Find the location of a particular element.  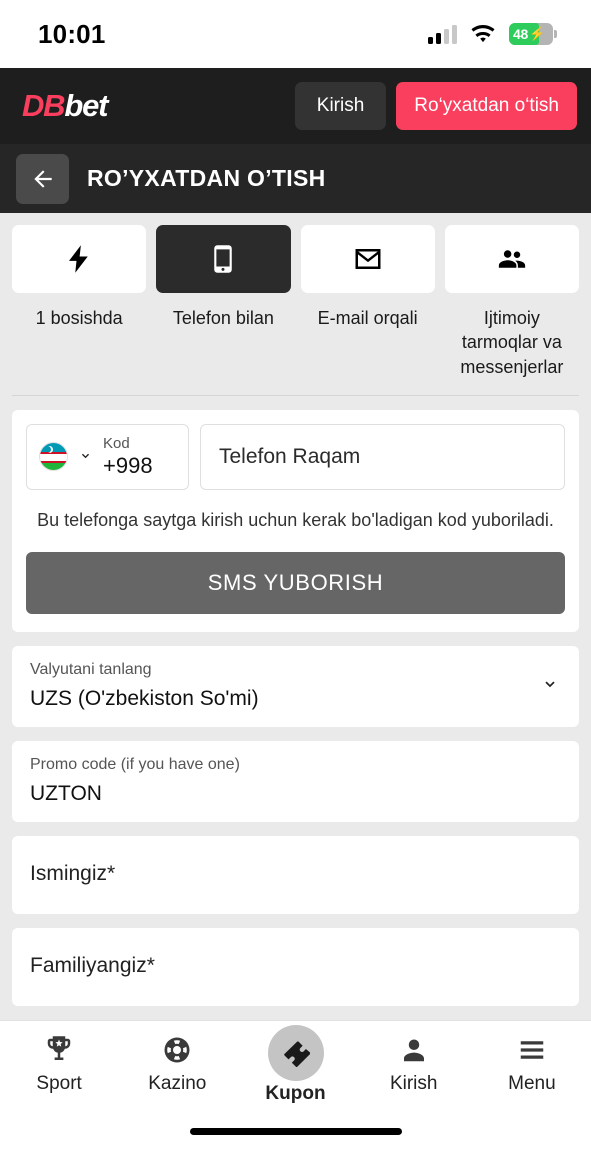

status-indicators: 48 ⚡ is located at coordinates (492, 34).